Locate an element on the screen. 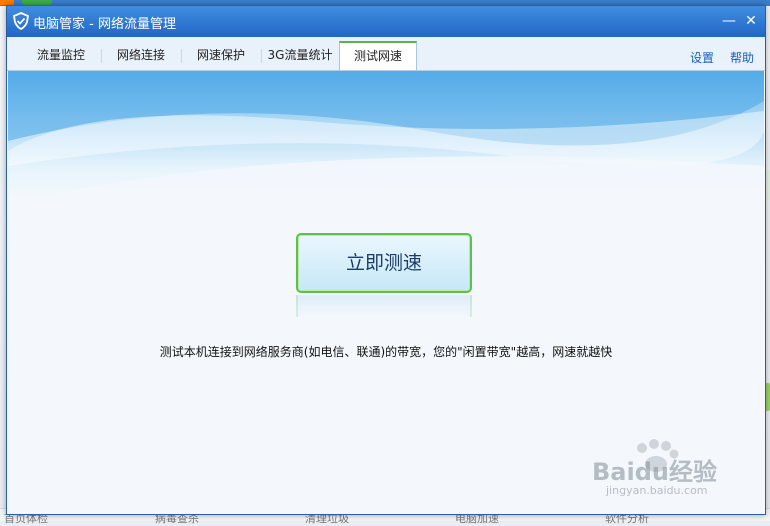 This screenshot has height=526, width=770. button-reflection is located at coordinates (384, 306).